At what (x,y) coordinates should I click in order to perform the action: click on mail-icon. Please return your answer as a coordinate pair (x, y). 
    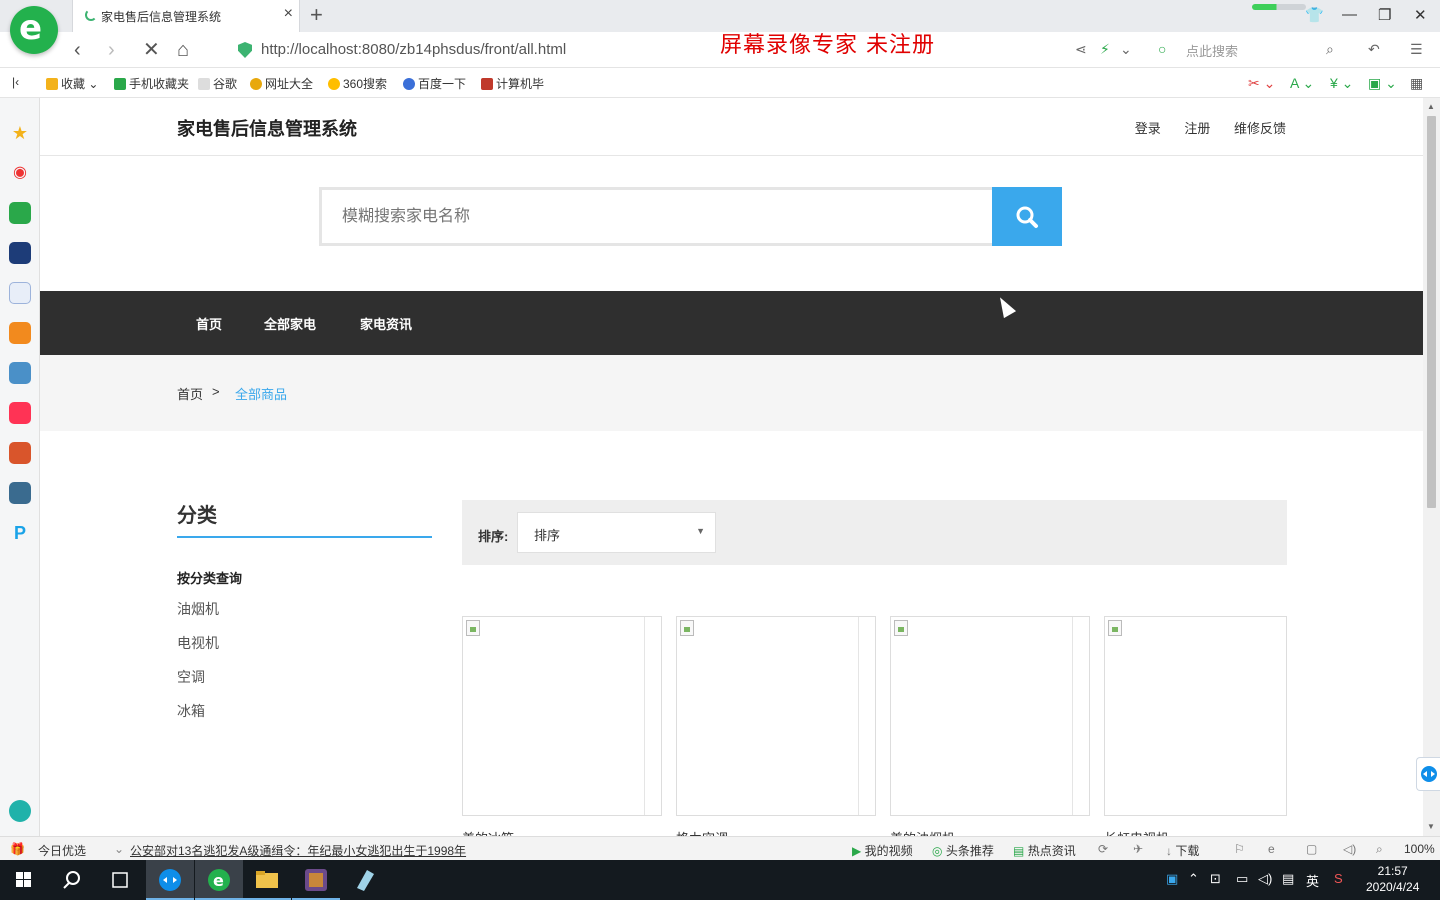
    Looking at the image, I should click on (20, 213).